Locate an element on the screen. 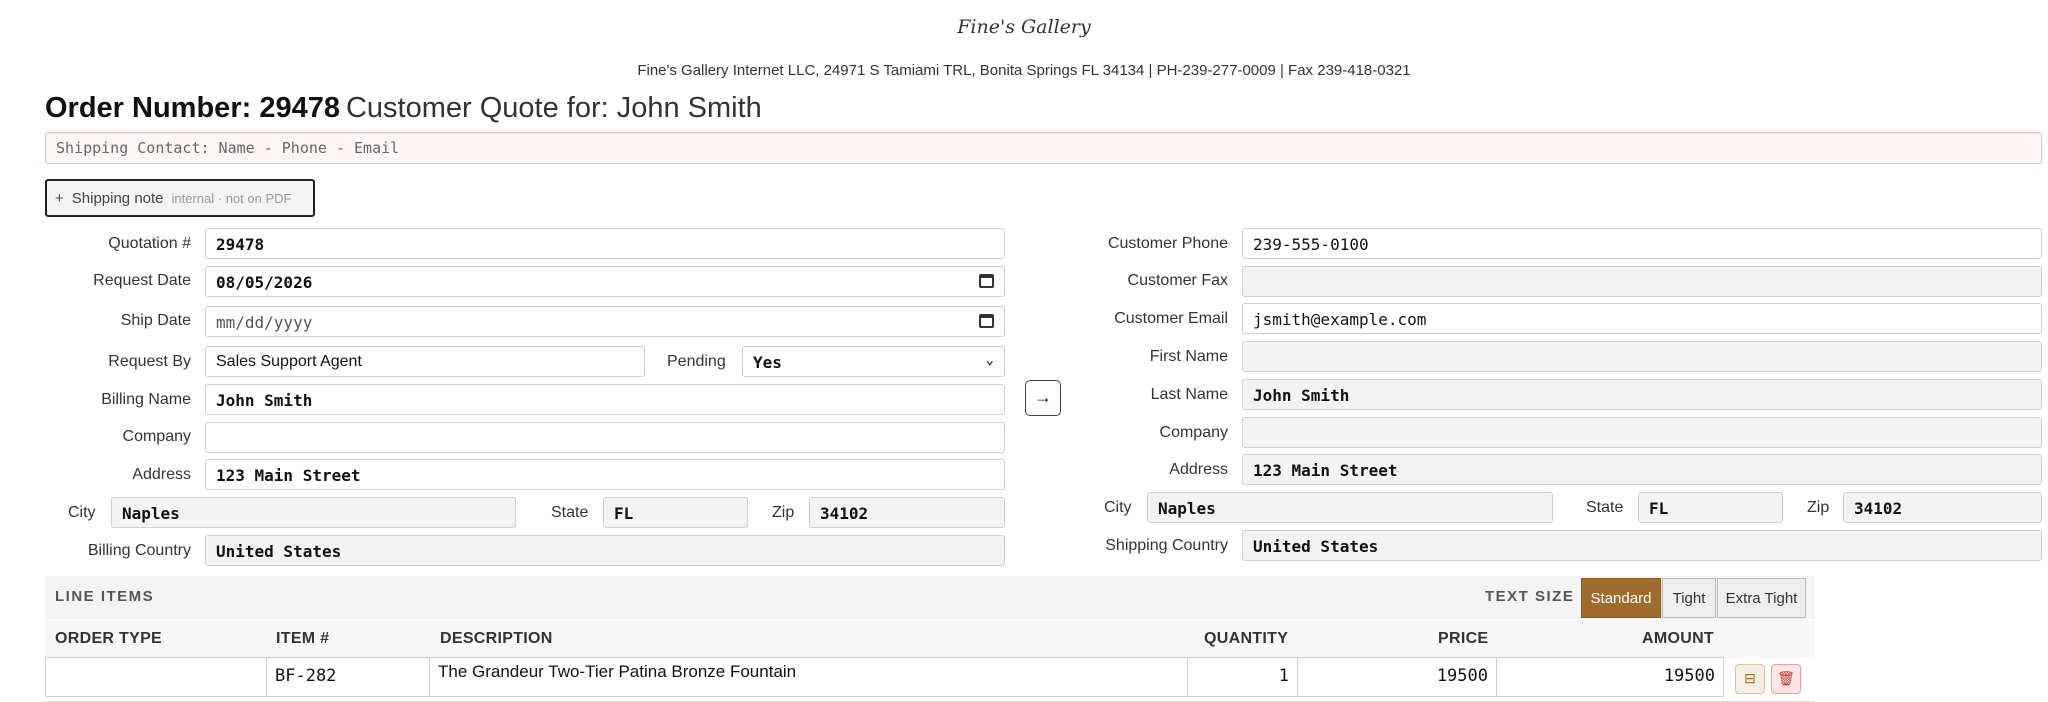  first-name-label: First Name is located at coordinates (1188, 356).